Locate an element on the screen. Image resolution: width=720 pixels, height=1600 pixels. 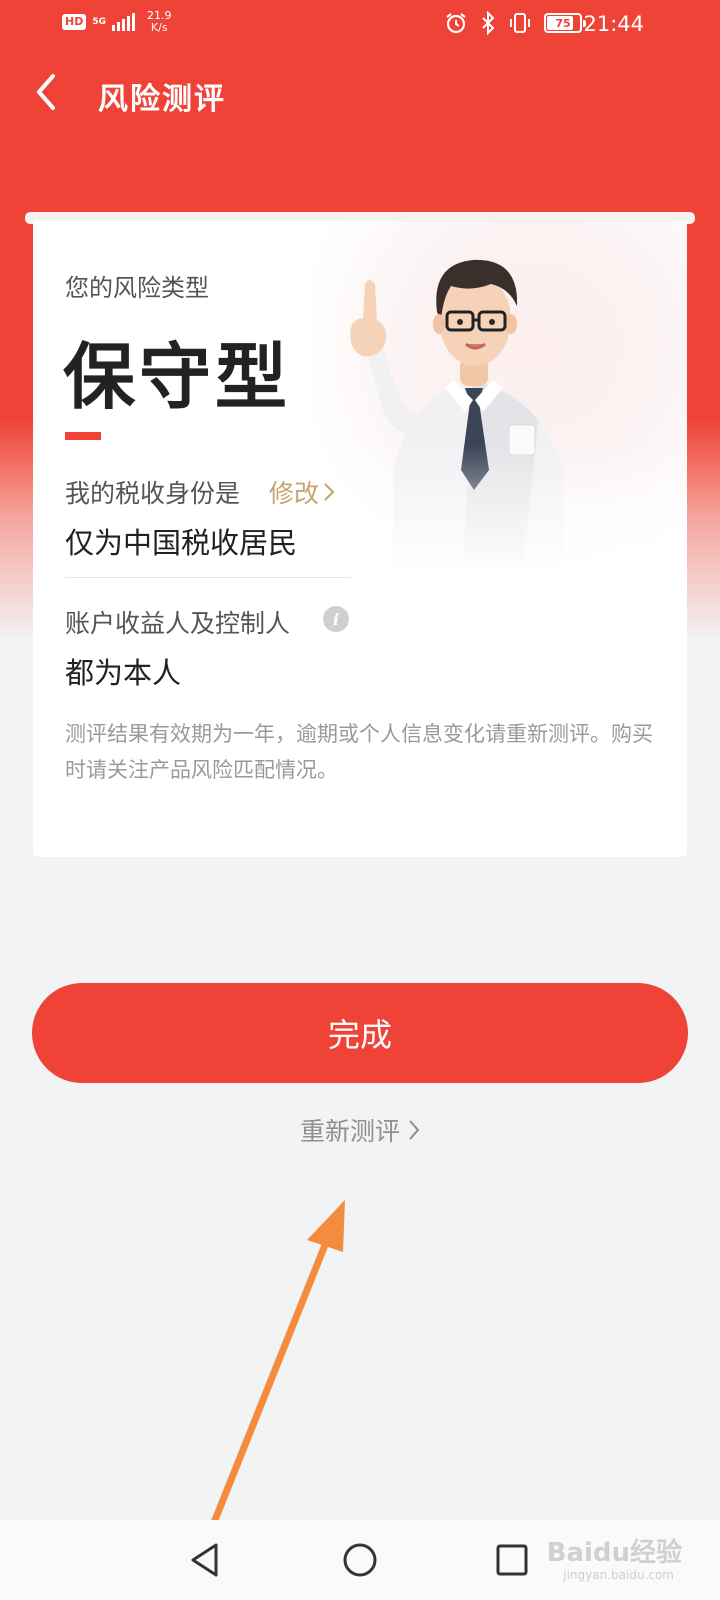
risk-type-label: 您的风险类型 is located at coordinates (137, 288).